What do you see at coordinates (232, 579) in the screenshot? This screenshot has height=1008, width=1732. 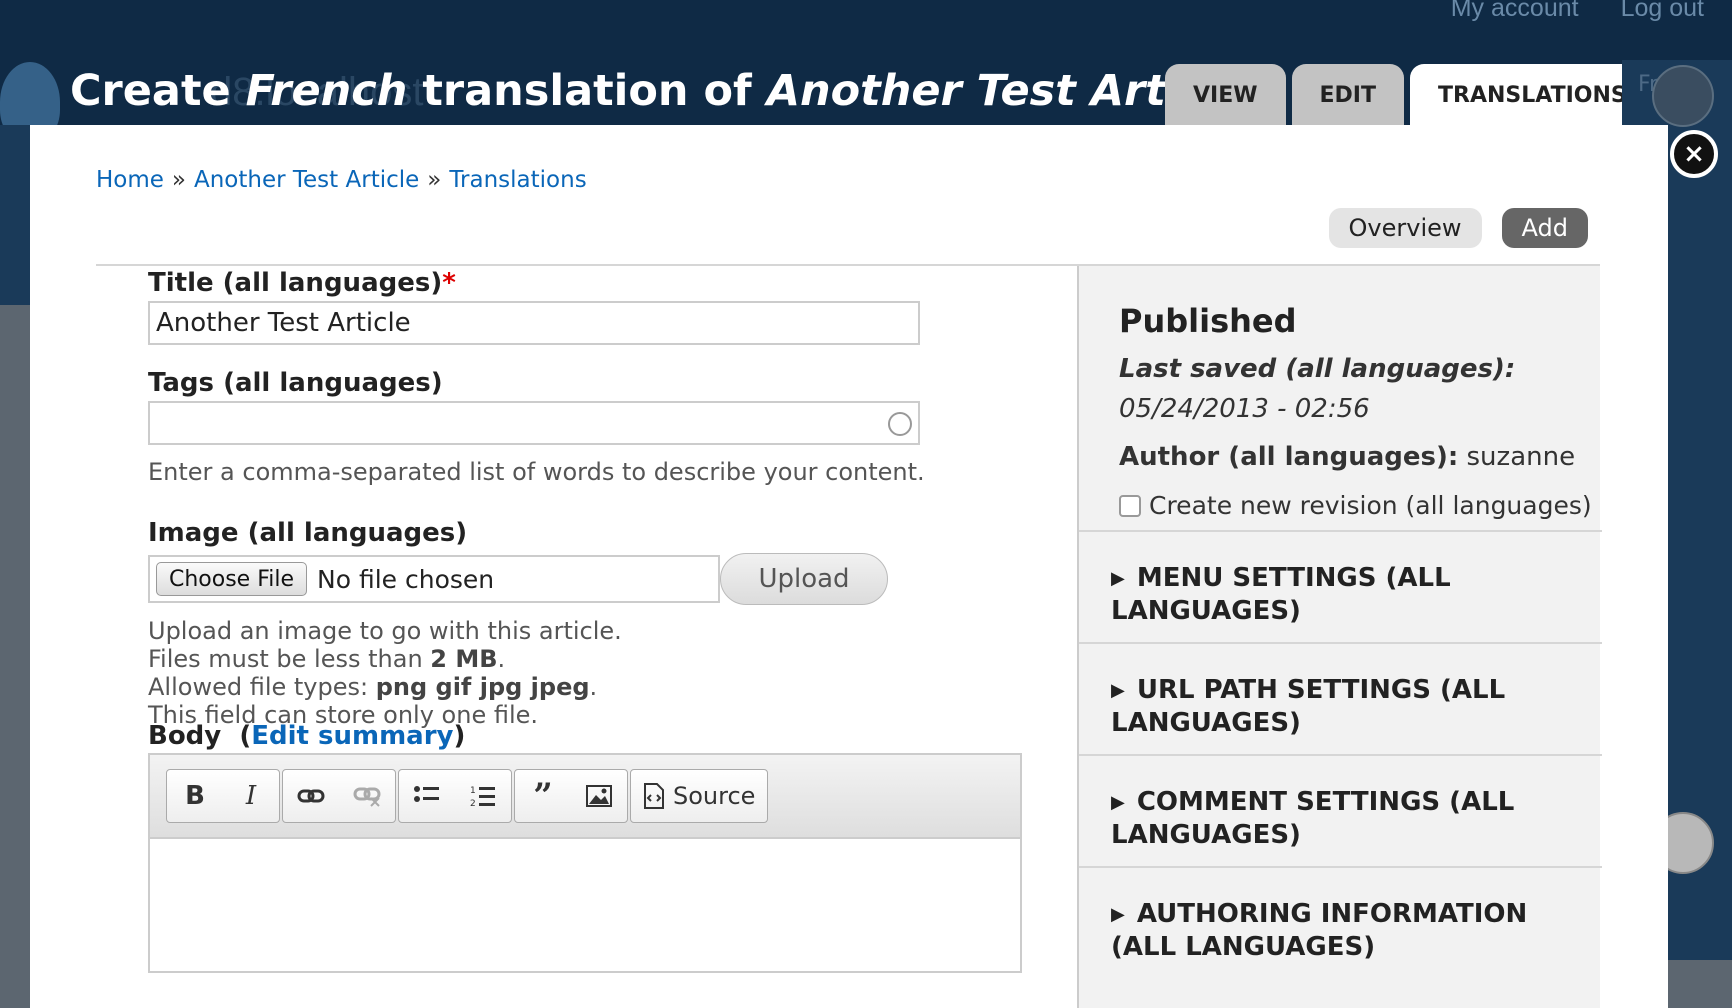 I see `choose-file-button: Choose File` at bounding box center [232, 579].